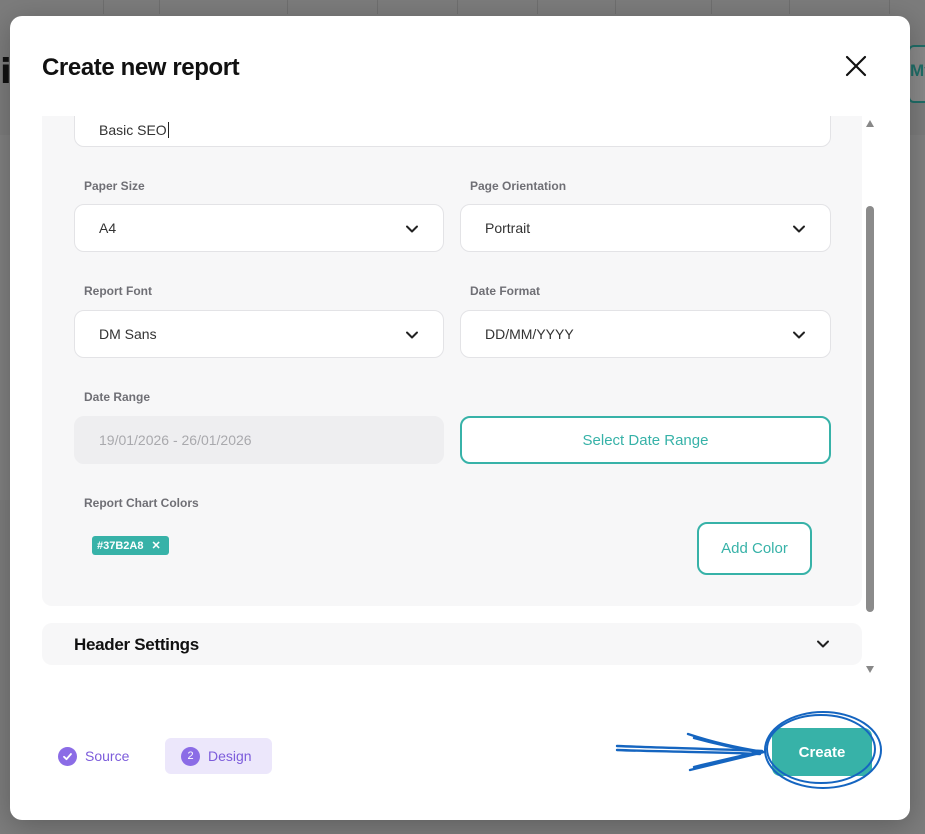  What do you see at coordinates (175, 440) in the screenshot?
I see `date-range-value: 19/01/2026 - 26/01/2026` at bounding box center [175, 440].